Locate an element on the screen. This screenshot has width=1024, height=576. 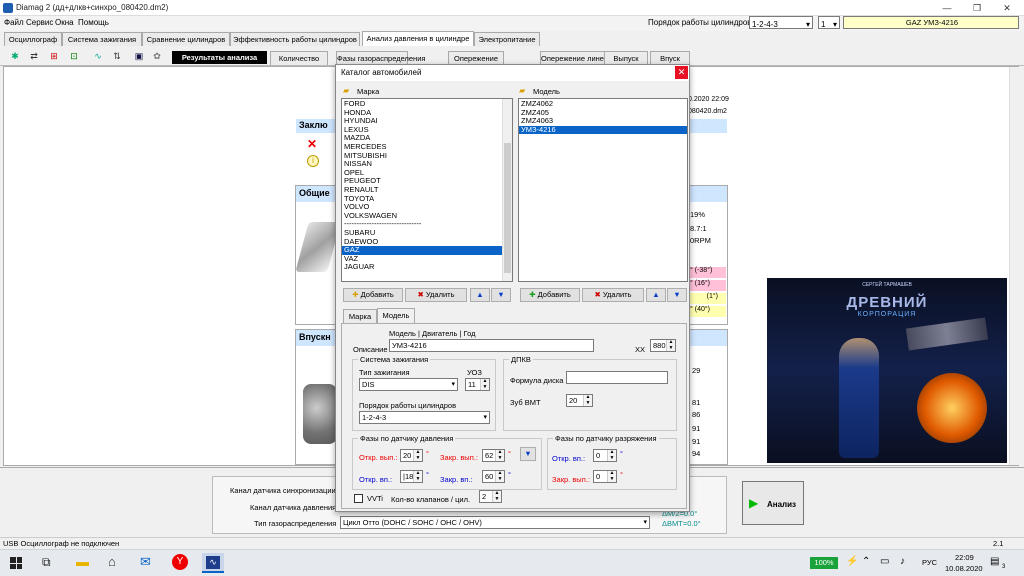
language-indicator: РУС is located at coordinates (929, 562).